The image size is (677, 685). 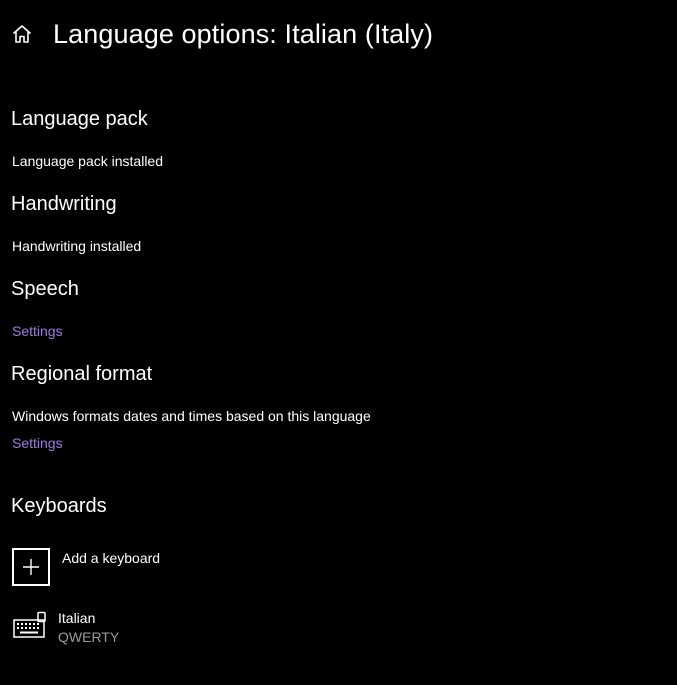 What do you see at coordinates (77, 618) in the screenshot?
I see `keyboard-name: Italian` at bounding box center [77, 618].